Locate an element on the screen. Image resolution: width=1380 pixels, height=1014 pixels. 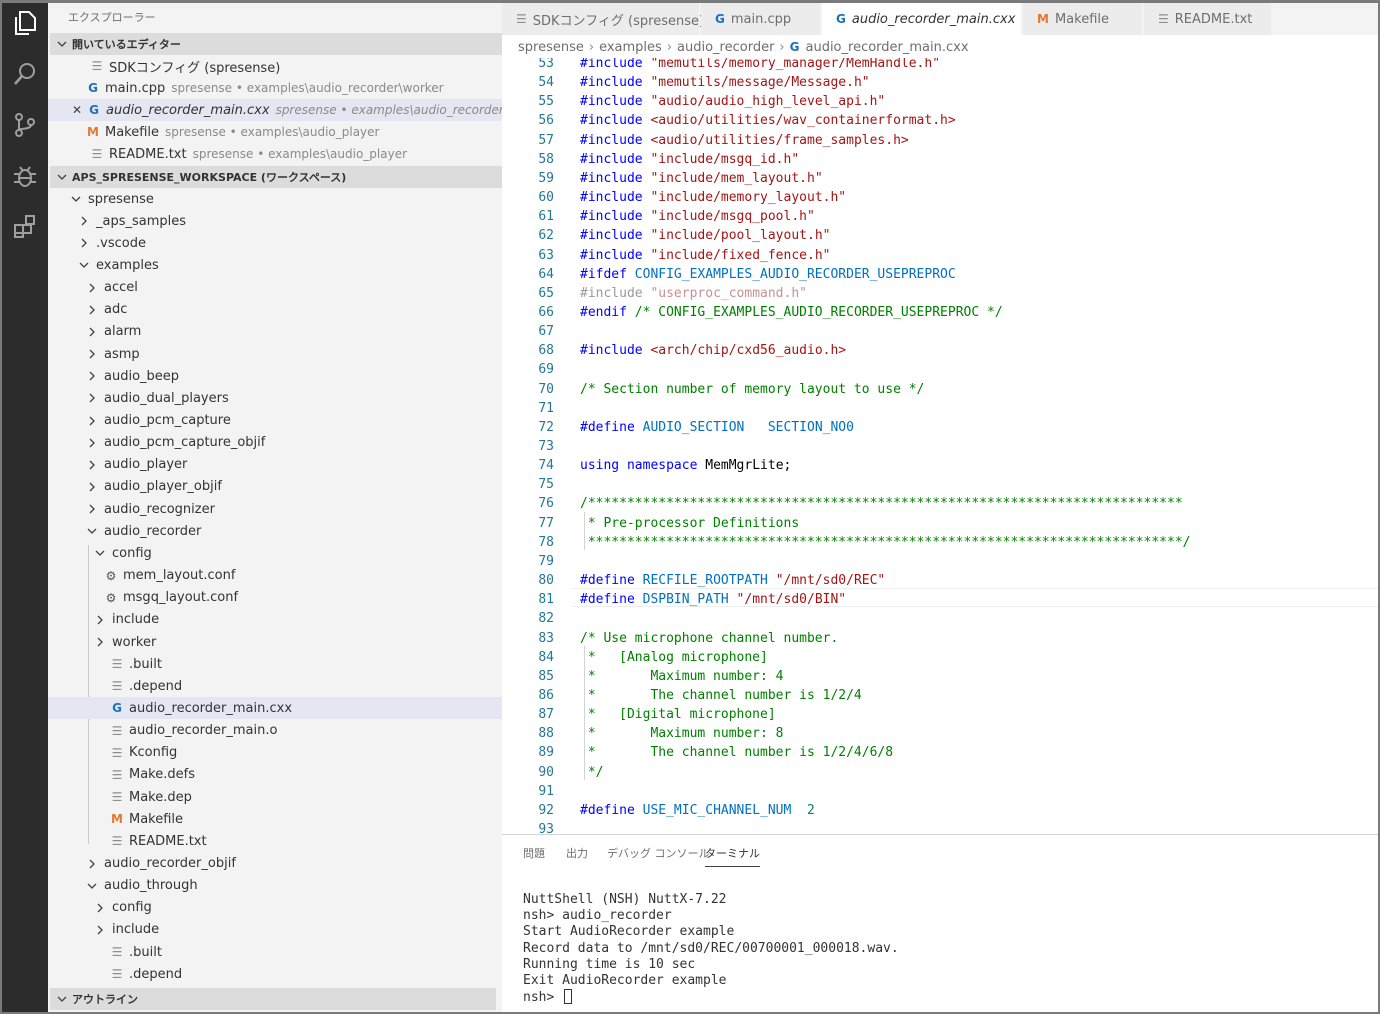
tree-file: ☰ Make.dep is located at coordinates (275, 797).